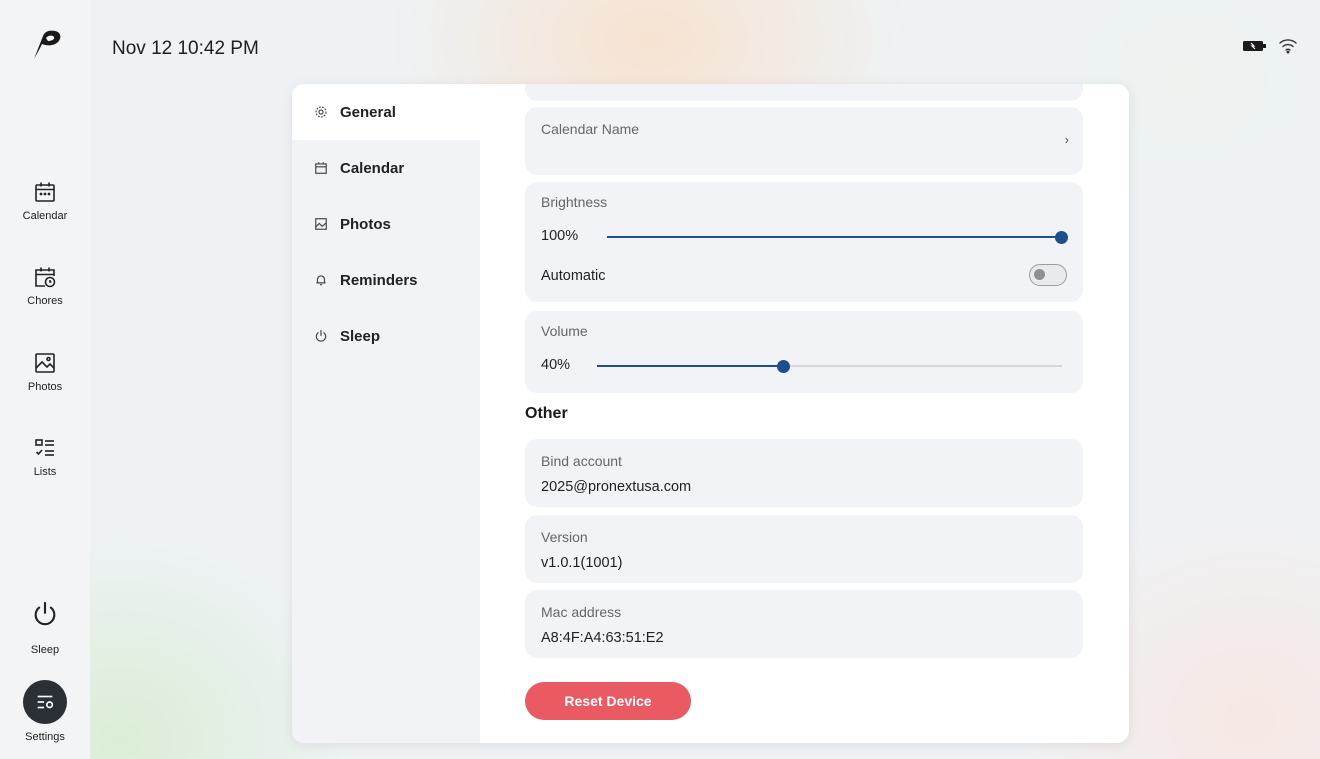  What do you see at coordinates (365, 224) in the screenshot?
I see `settings-nav-label: Photos` at bounding box center [365, 224].